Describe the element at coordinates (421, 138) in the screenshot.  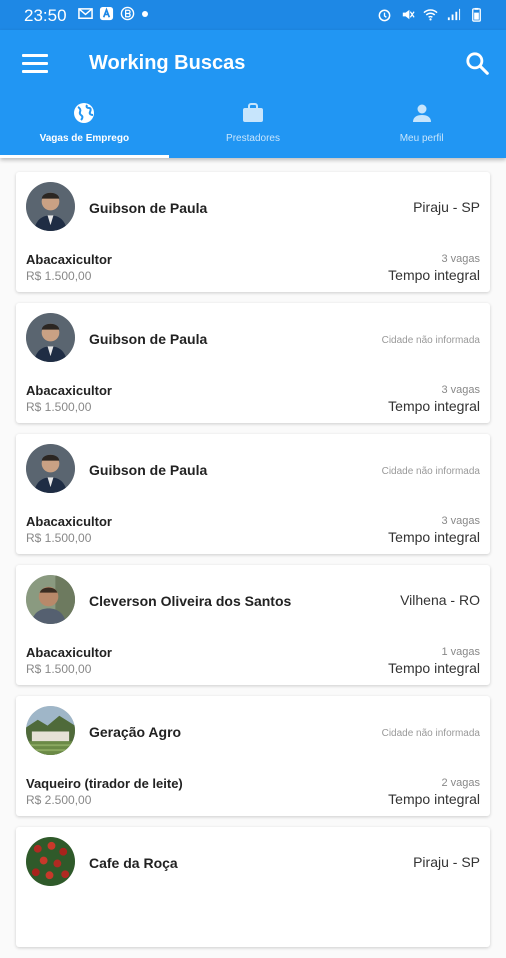
I see `tab-label: Meu perfil` at that location.